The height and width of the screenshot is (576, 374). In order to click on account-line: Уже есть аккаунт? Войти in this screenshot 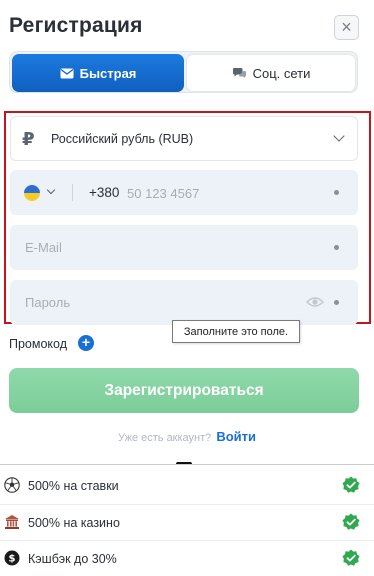, I will do `click(187, 436)`.